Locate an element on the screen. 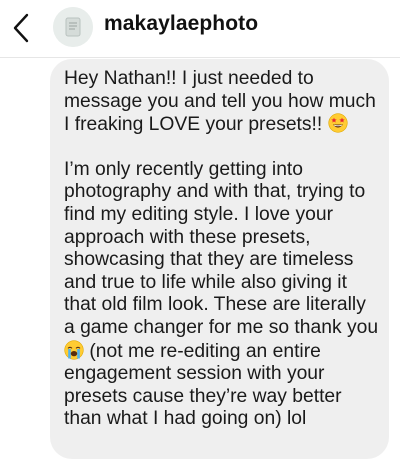  chat-header: makaylaephoto is located at coordinates (200, 29).